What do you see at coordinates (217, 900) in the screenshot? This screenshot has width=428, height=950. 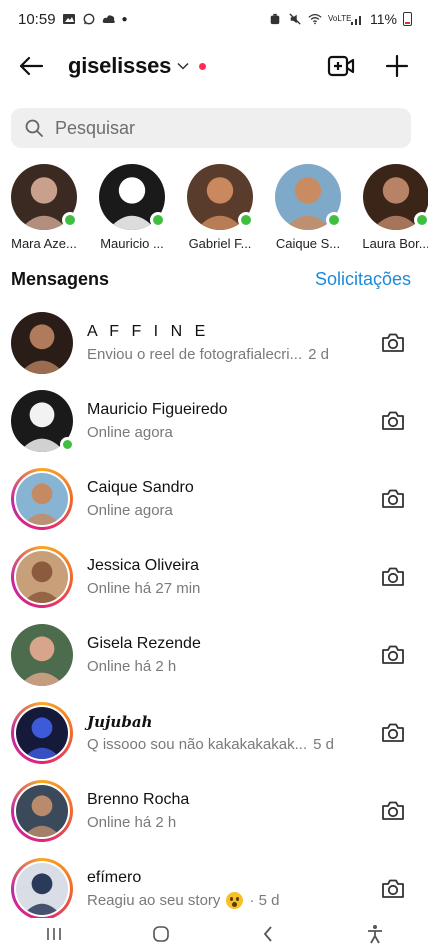 I see `conversation-preview: Reagiu ao seu story · 5 d` at bounding box center [217, 900].